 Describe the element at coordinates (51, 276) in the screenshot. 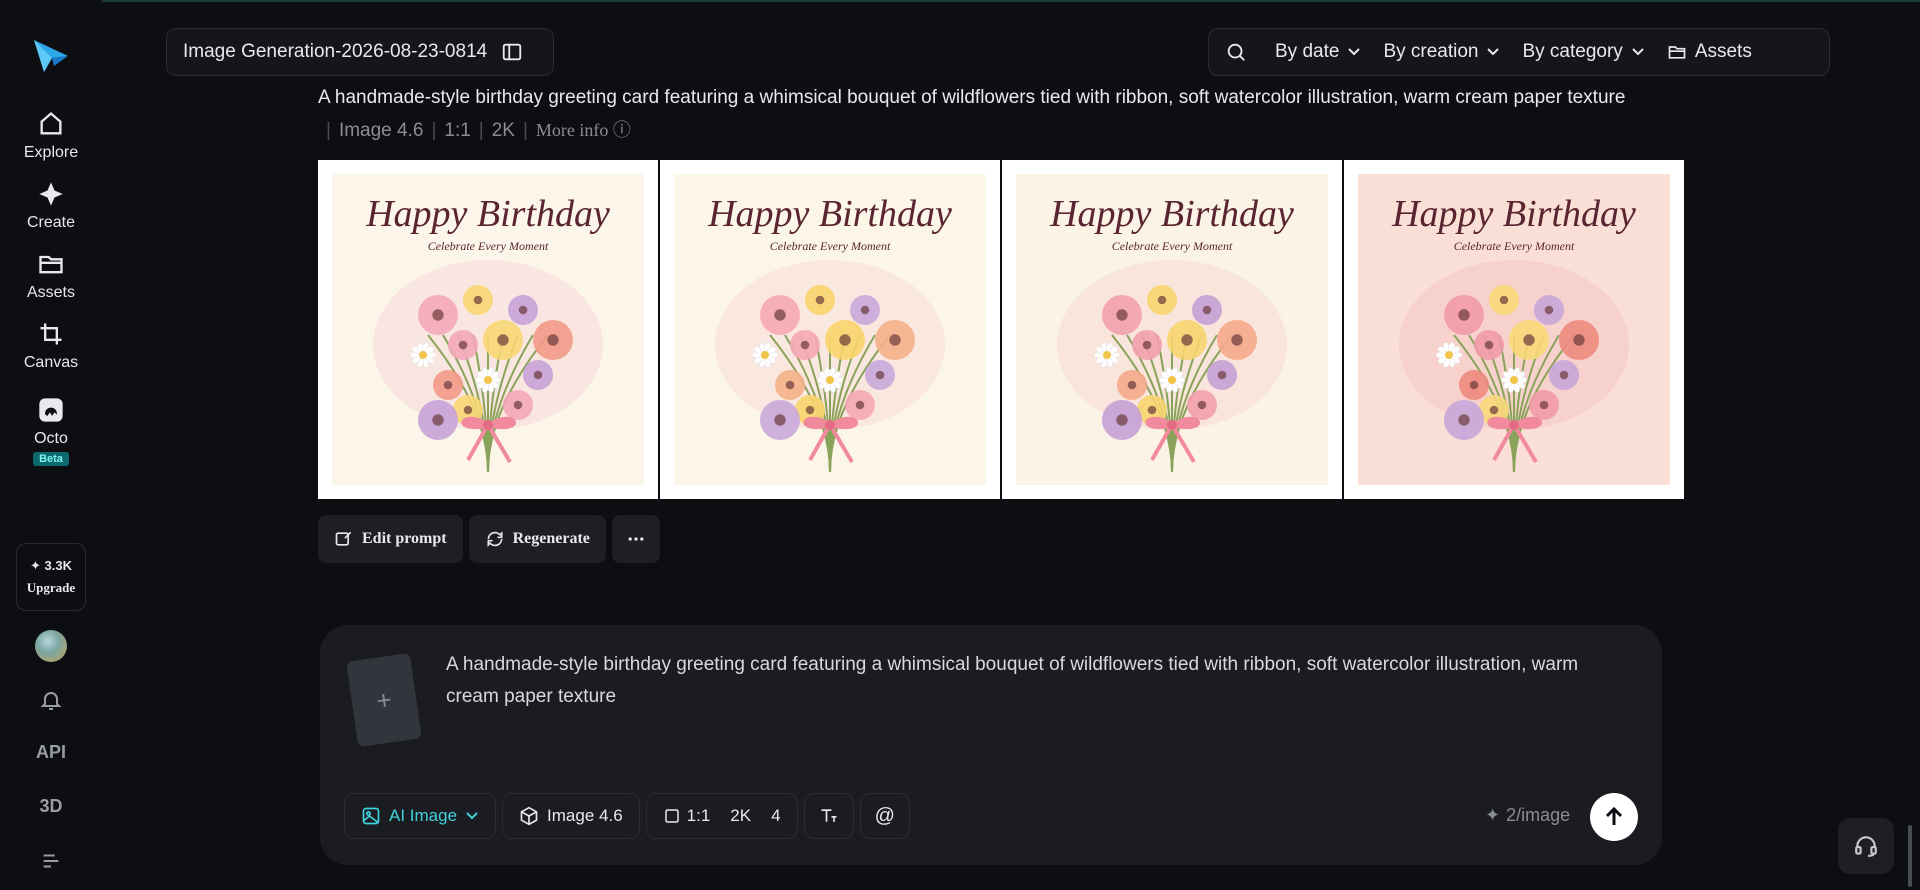

I see `sidebar-item-assets: Assets` at that location.